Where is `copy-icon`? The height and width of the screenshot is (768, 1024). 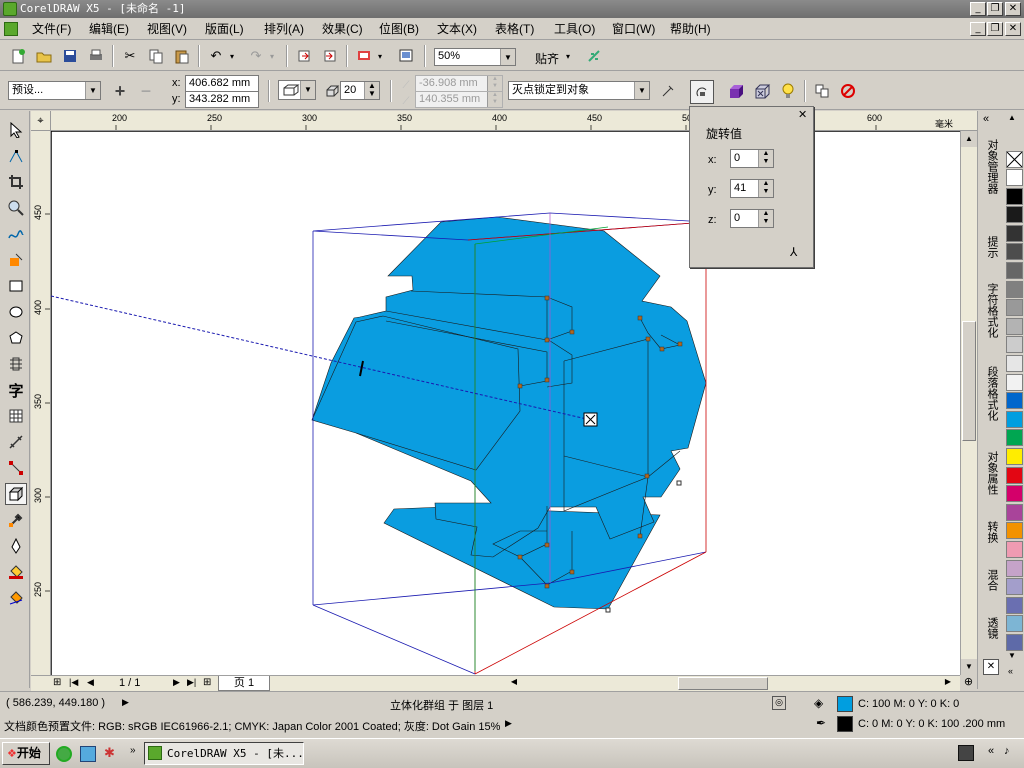
copy-icon is located at coordinates (156, 56).